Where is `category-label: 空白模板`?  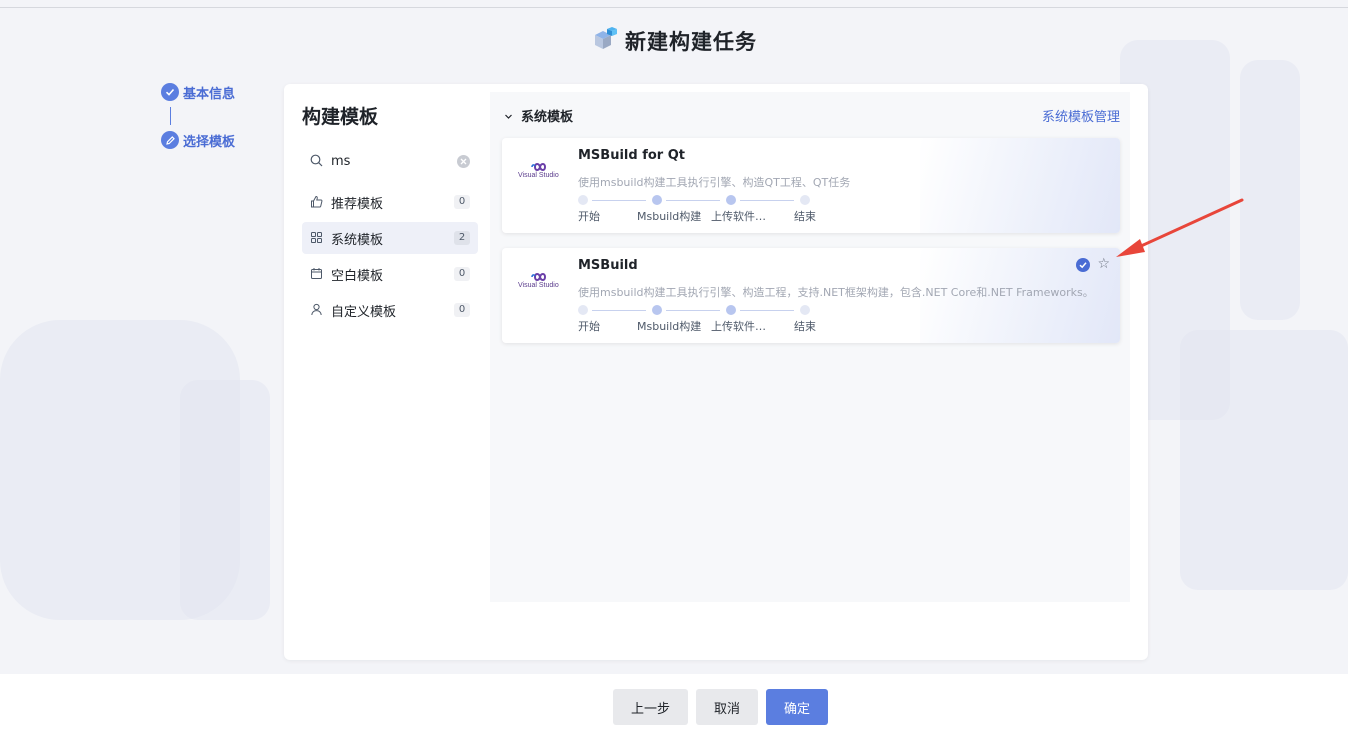
category-label: 空白模板 is located at coordinates (357, 276).